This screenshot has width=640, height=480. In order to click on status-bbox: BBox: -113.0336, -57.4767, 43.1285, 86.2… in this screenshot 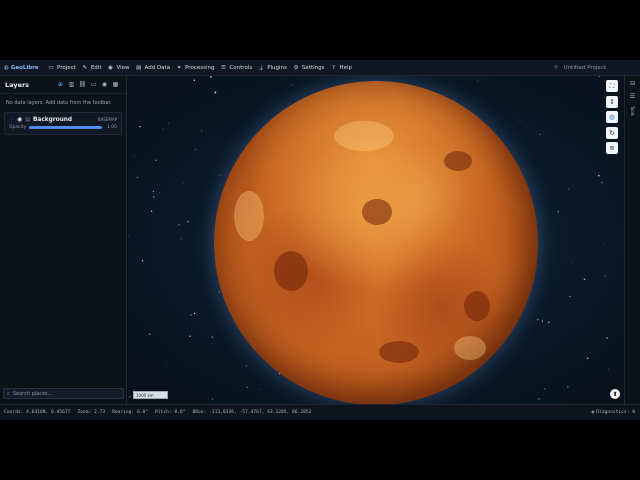, I will do `click(252, 412)`.